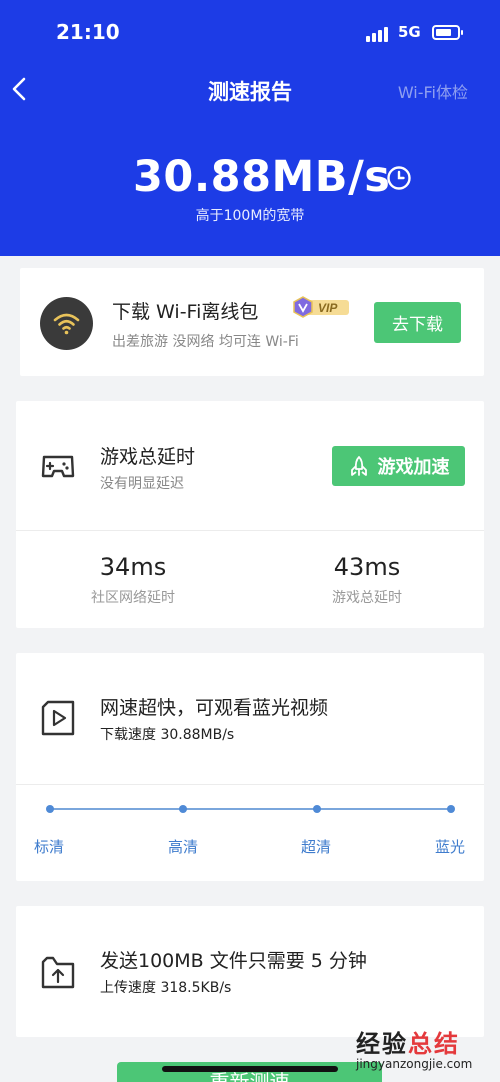 The image size is (500, 1082). I want to click on video-title: 网速超快，可观看蓝光视频, so click(214, 708).